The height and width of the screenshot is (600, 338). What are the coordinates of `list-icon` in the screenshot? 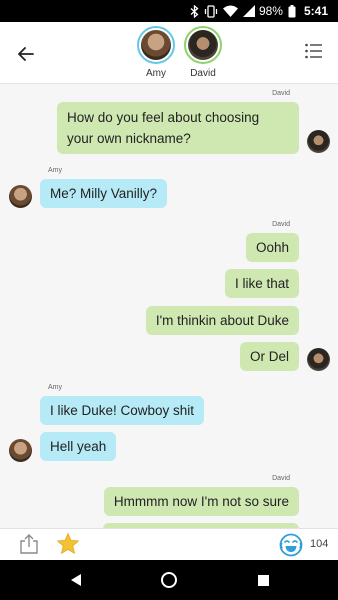 It's located at (313, 51).